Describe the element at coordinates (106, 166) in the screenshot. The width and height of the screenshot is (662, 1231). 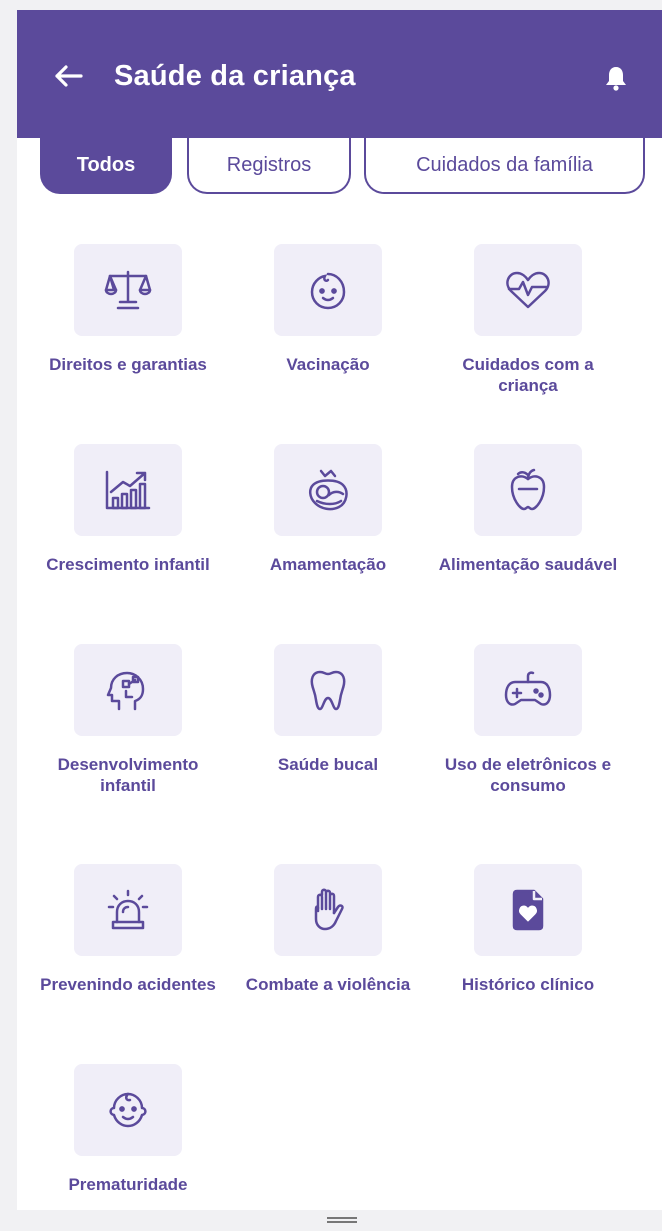
I see `filter-chip-todos: Todos` at that location.